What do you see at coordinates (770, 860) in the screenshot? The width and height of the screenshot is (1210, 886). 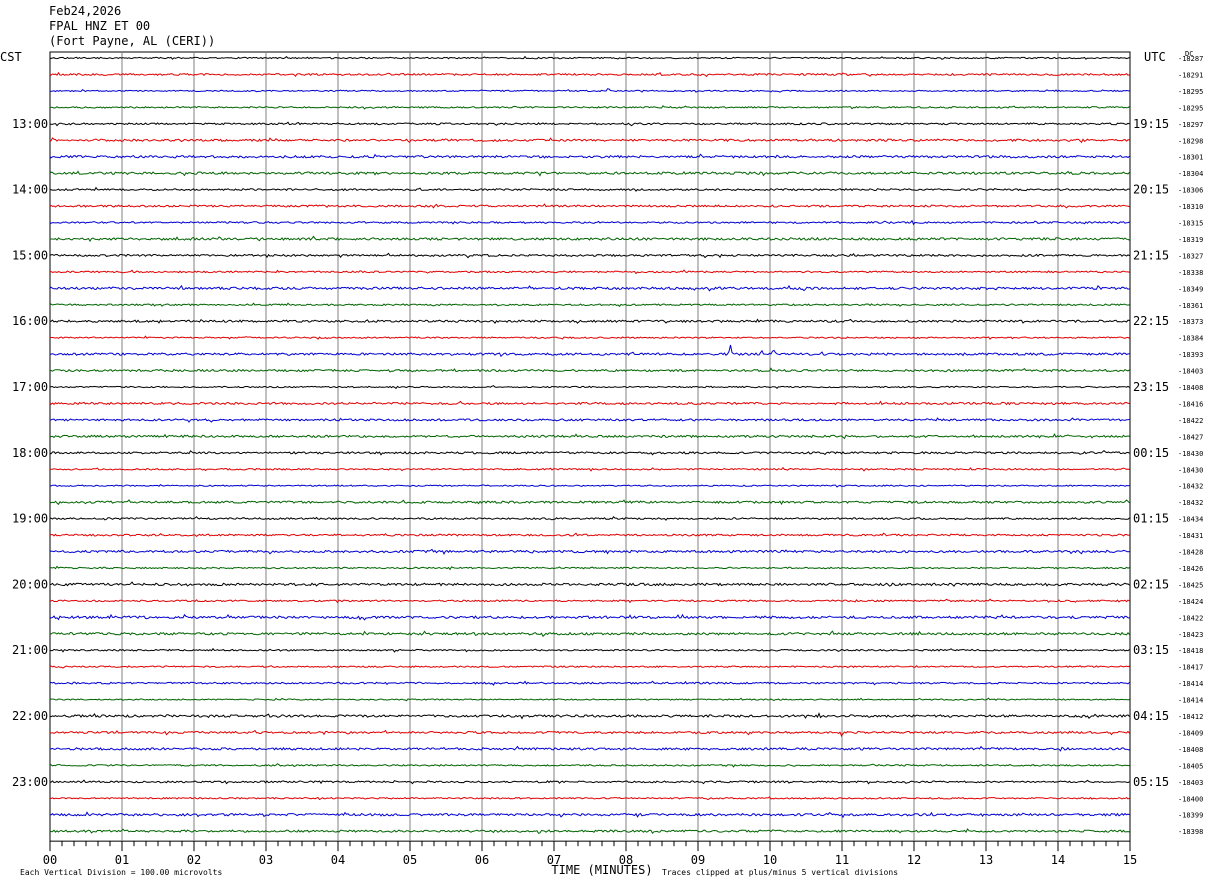 I see `x-tick-label: 10` at bounding box center [770, 860].